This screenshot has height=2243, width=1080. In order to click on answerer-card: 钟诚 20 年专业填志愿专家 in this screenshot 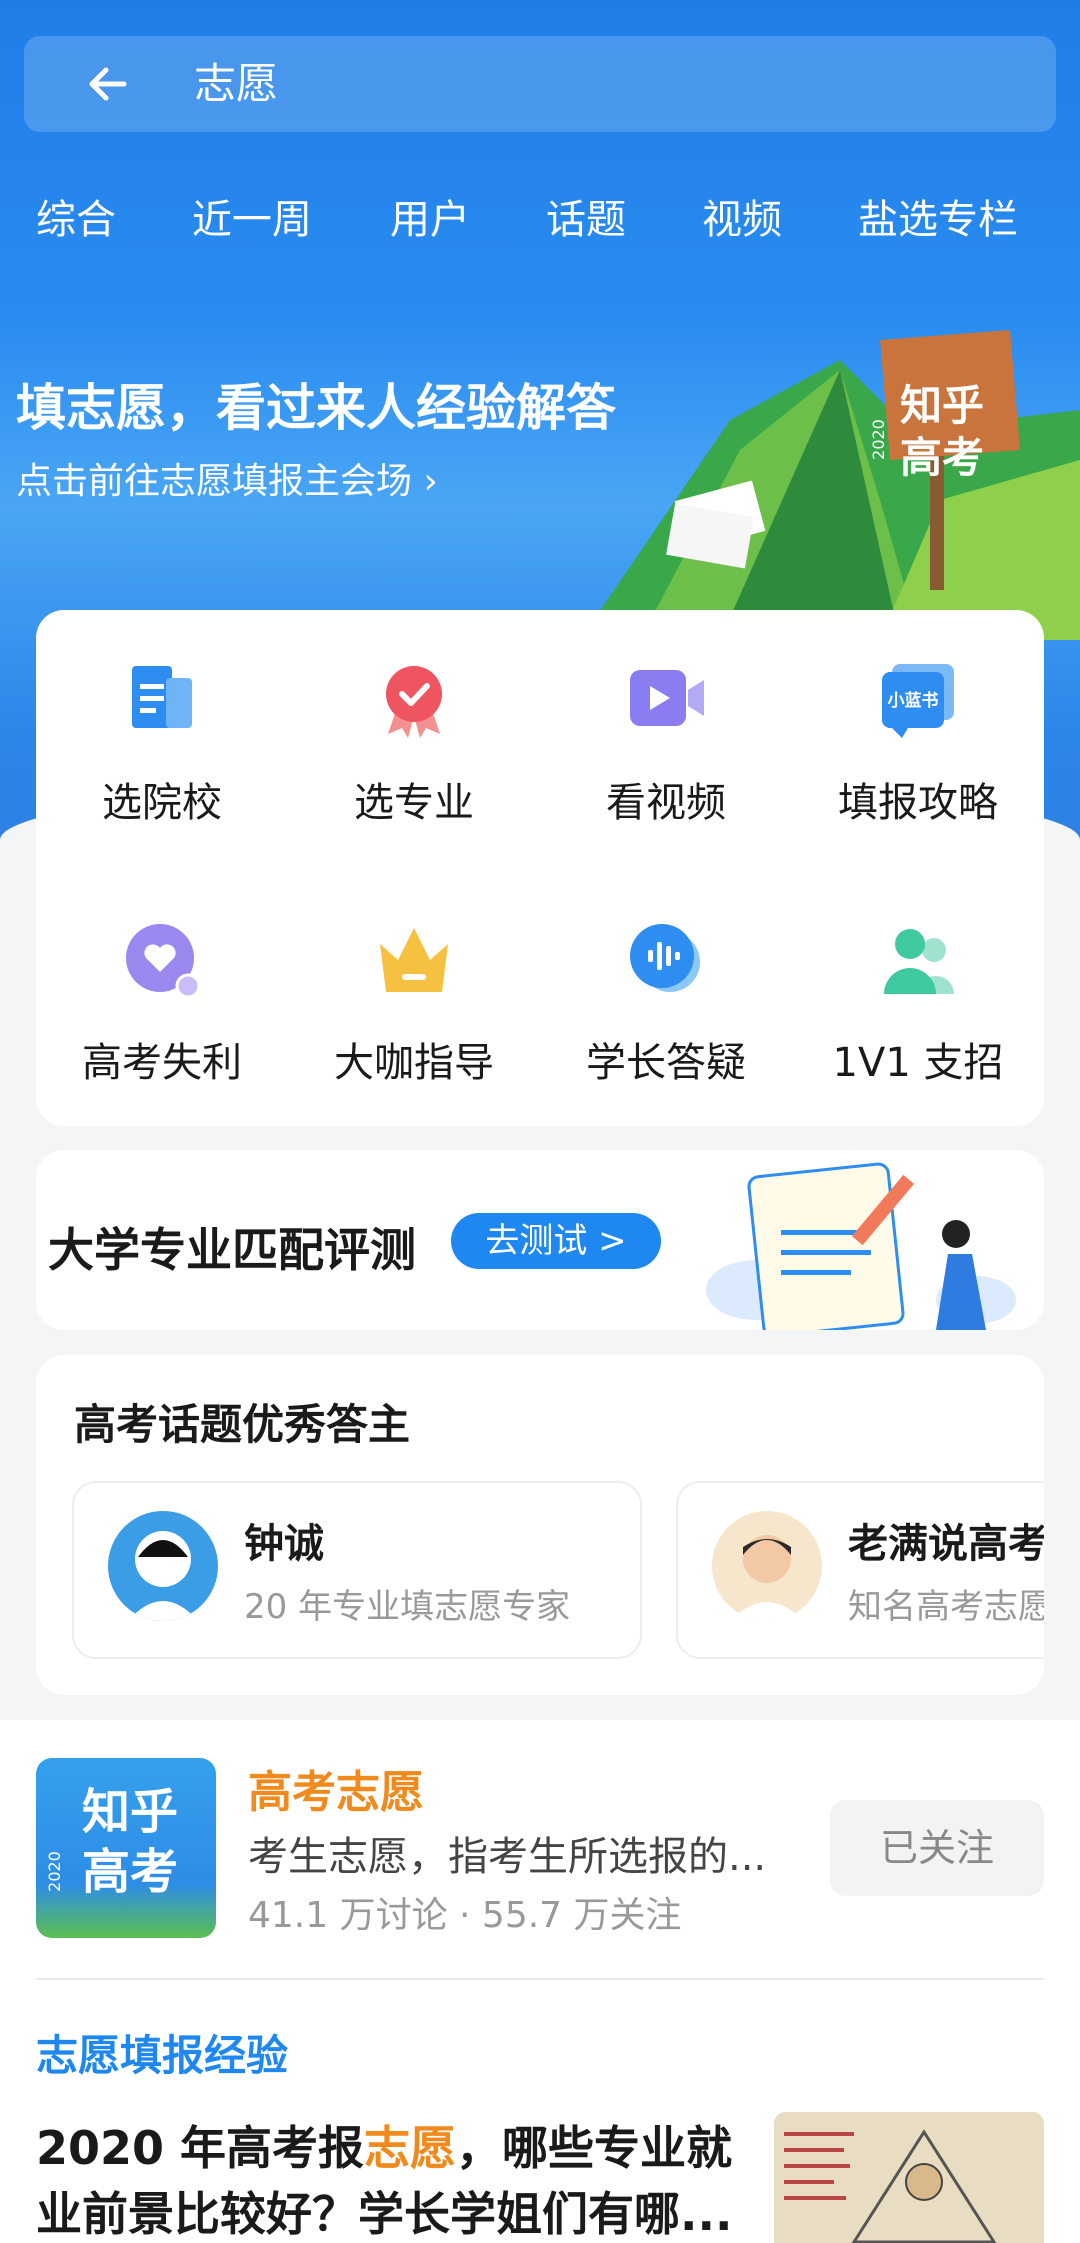, I will do `click(357, 1570)`.